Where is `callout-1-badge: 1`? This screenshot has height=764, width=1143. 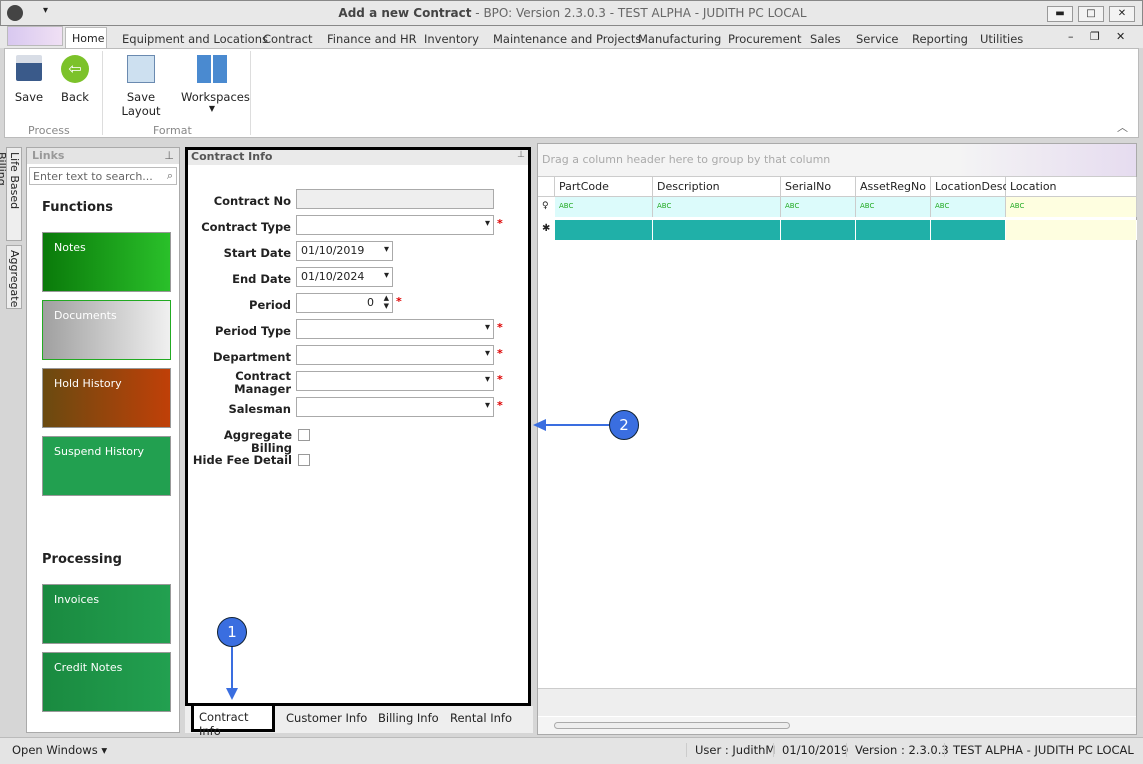
callout-1-badge: 1 is located at coordinates (232, 632).